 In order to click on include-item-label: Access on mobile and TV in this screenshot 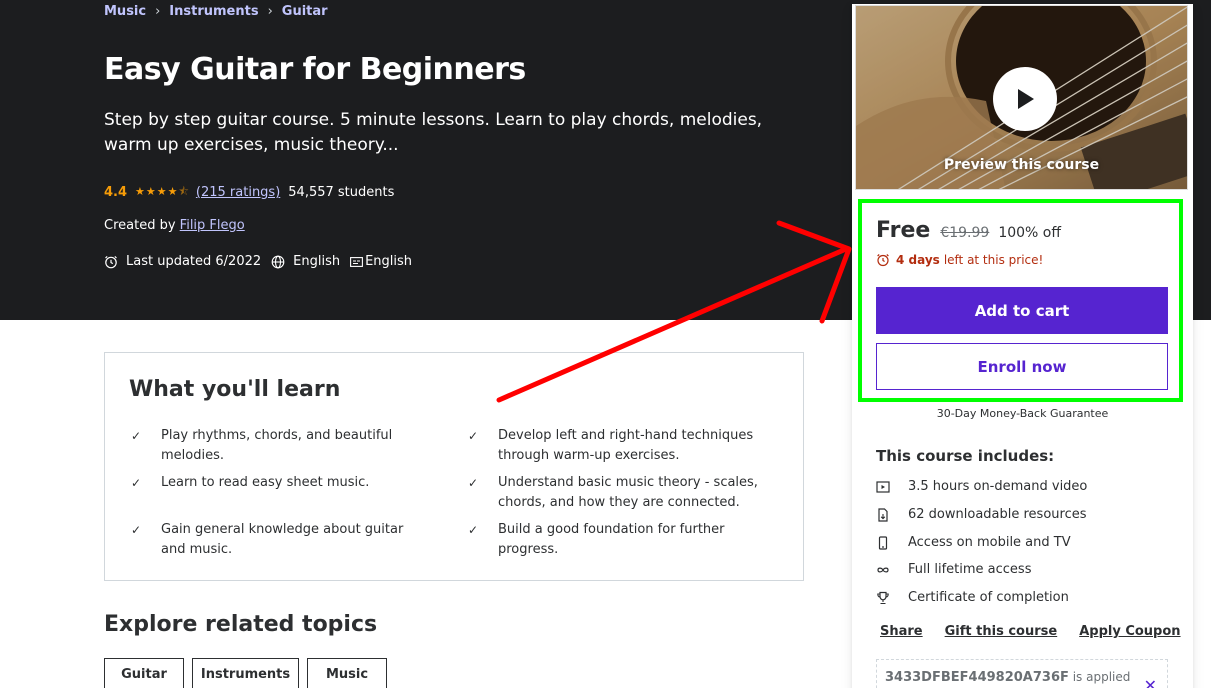, I will do `click(989, 542)`.